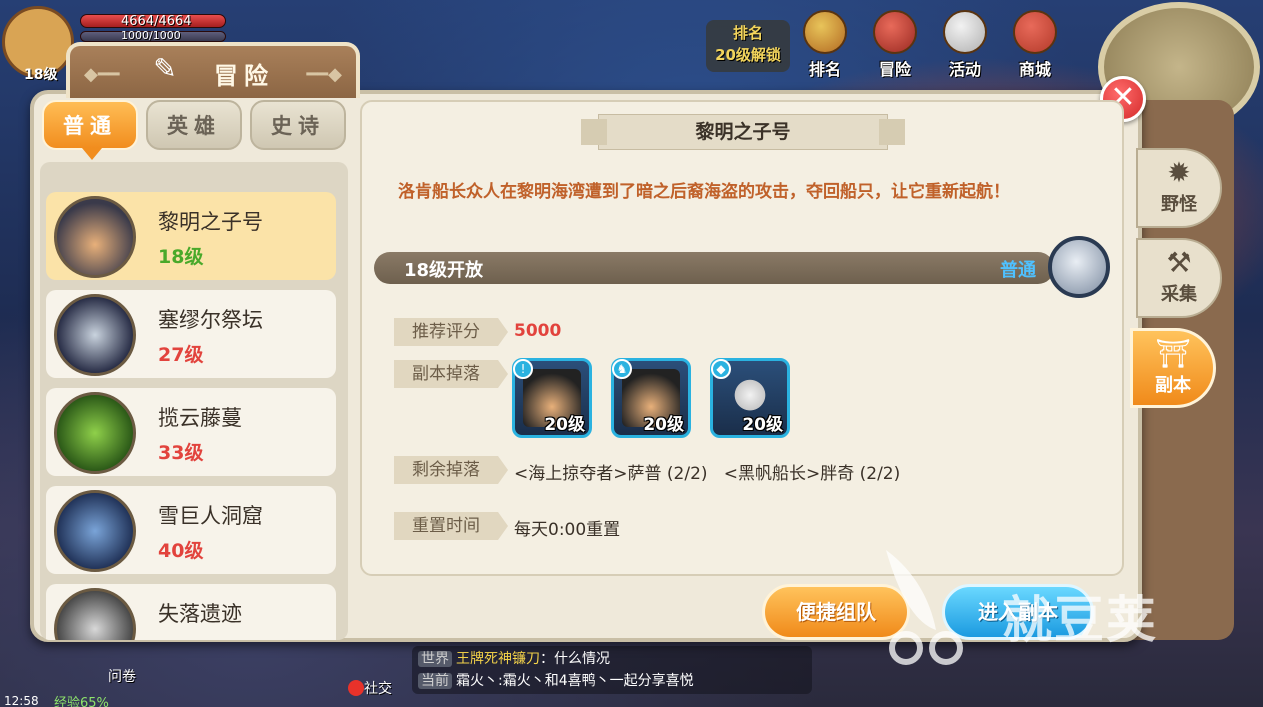  What do you see at coordinates (194, 125) in the screenshot?
I see `tab-hero: 英雄` at bounding box center [194, 125].